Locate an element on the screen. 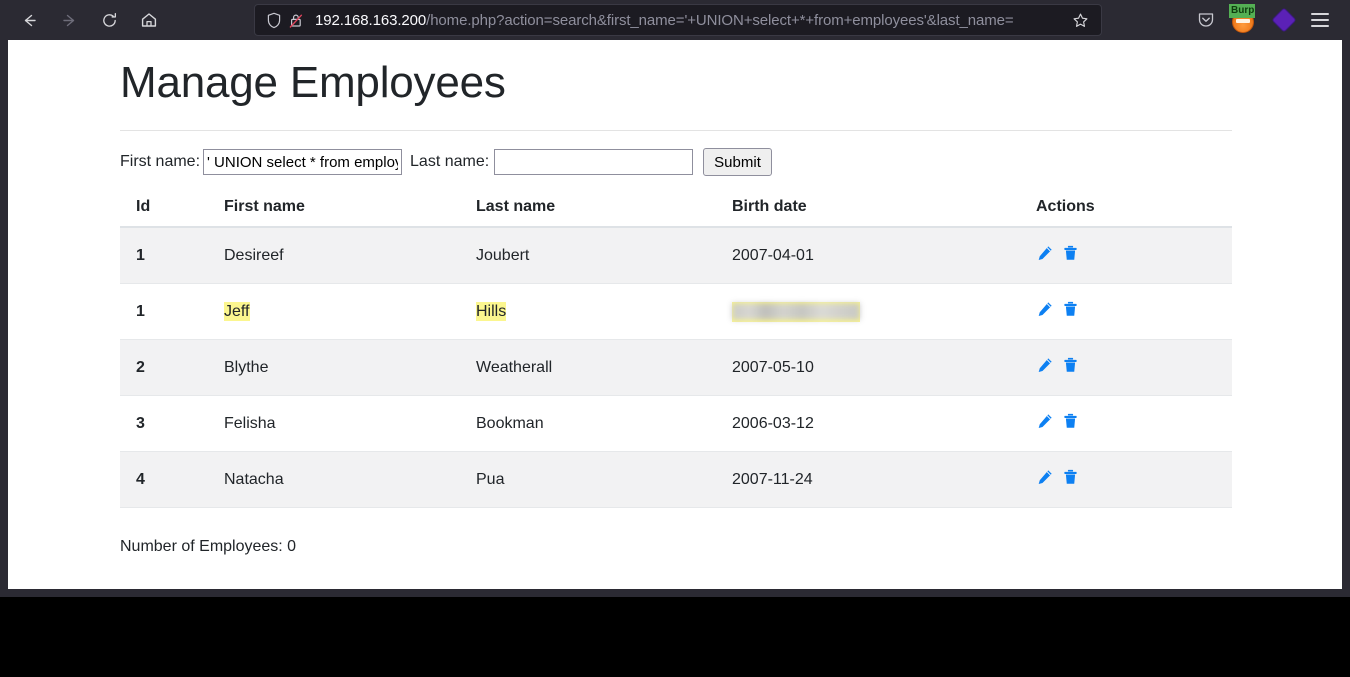 This screenshot has height=677, width=1350. diamond-icon is located at coordinates (1284, 20).